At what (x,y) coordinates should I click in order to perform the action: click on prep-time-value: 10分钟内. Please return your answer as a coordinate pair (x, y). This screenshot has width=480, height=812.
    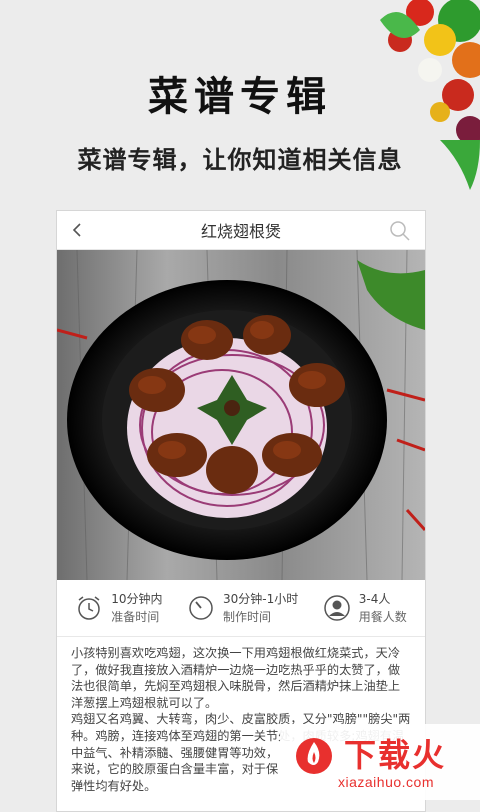
    Looking at the image, I should click on (137, 599).